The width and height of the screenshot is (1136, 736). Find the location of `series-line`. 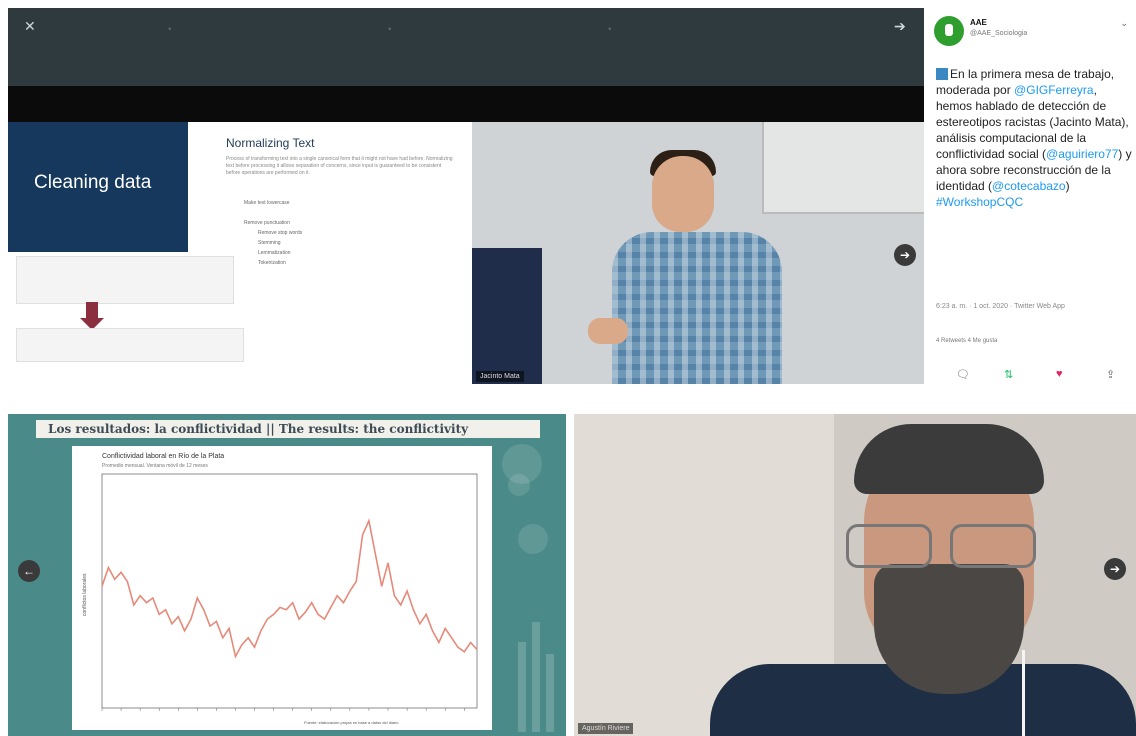

series-line is located at coordinates (289, 588).